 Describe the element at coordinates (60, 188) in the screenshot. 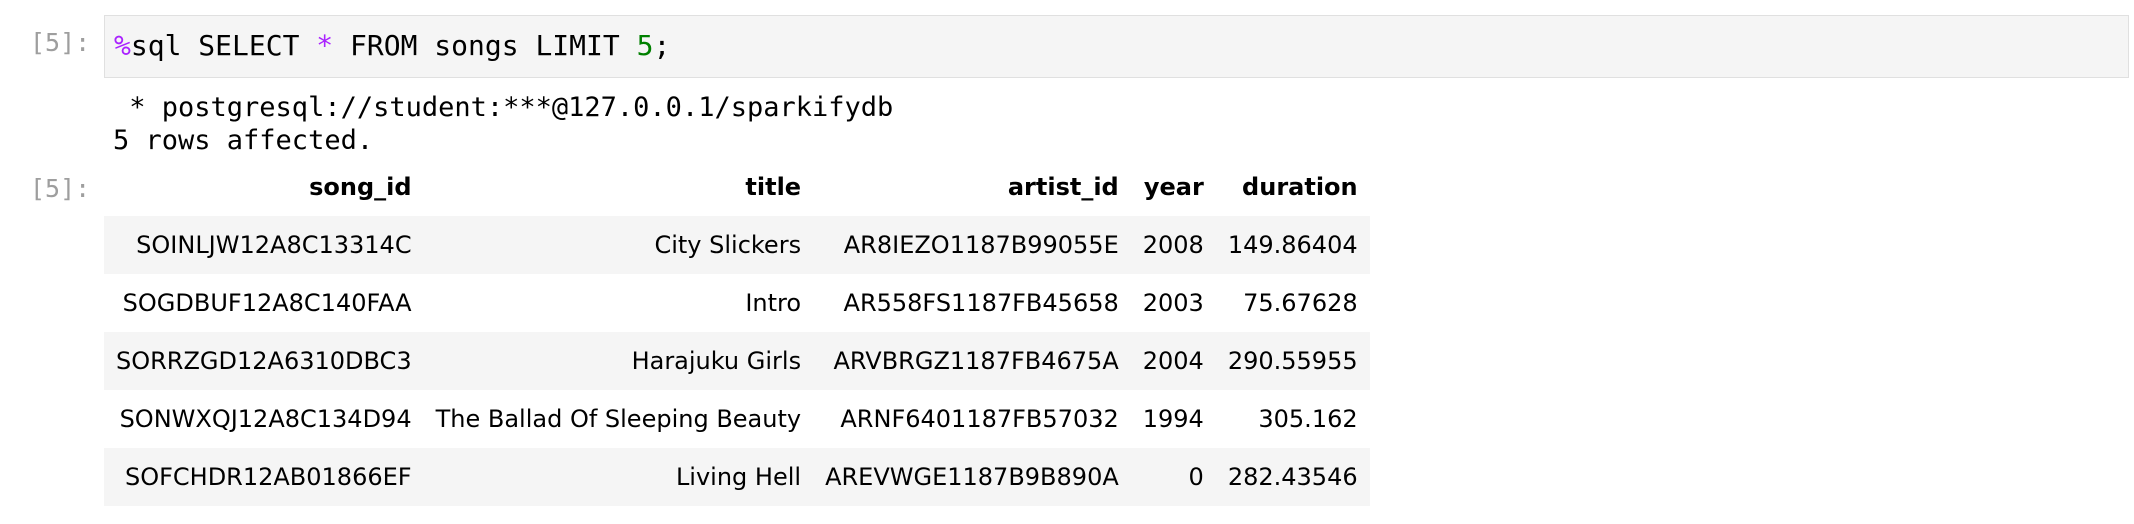

I see `output-prompt: [5]:` at that location.